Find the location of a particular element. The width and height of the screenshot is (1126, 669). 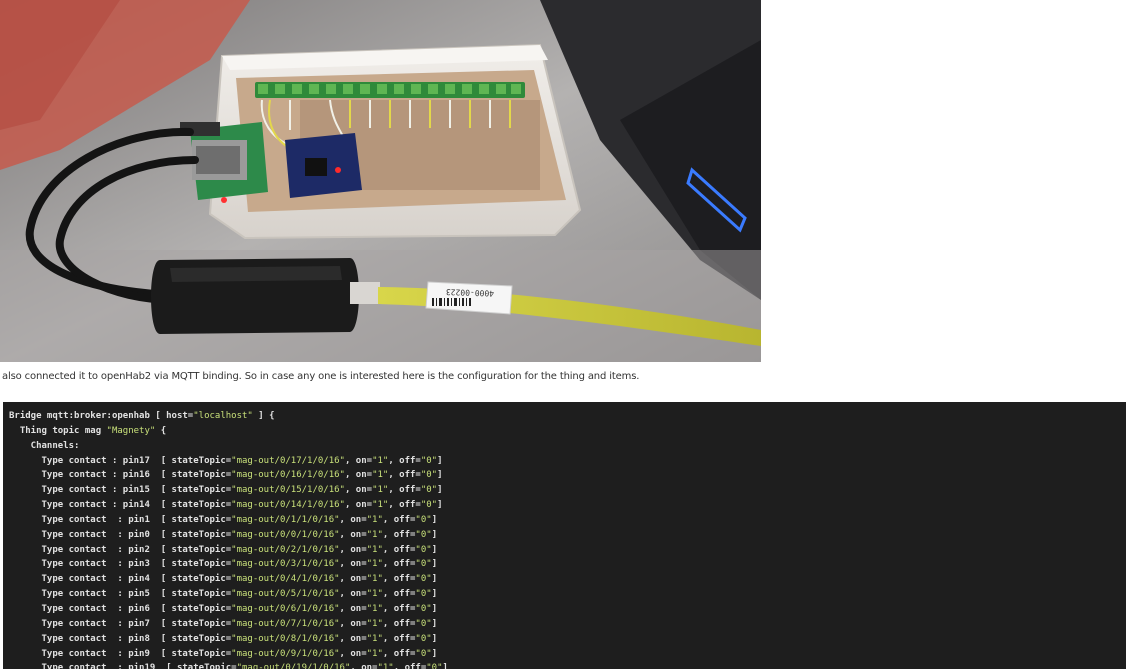

code-text: Type contact : pin16 [ stateTopic= is located at coordinates (120, 475).